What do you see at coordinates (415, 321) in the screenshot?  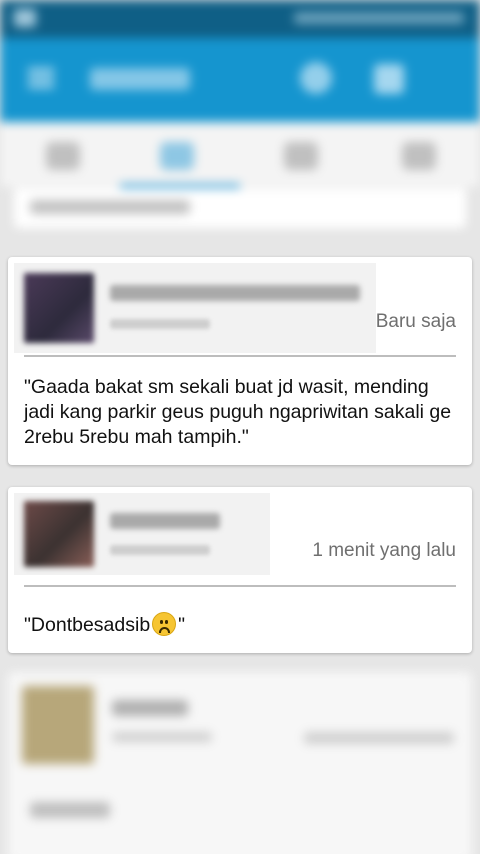 I see `comment-timestamp: Baru saja` at bounding box center [415, 321].